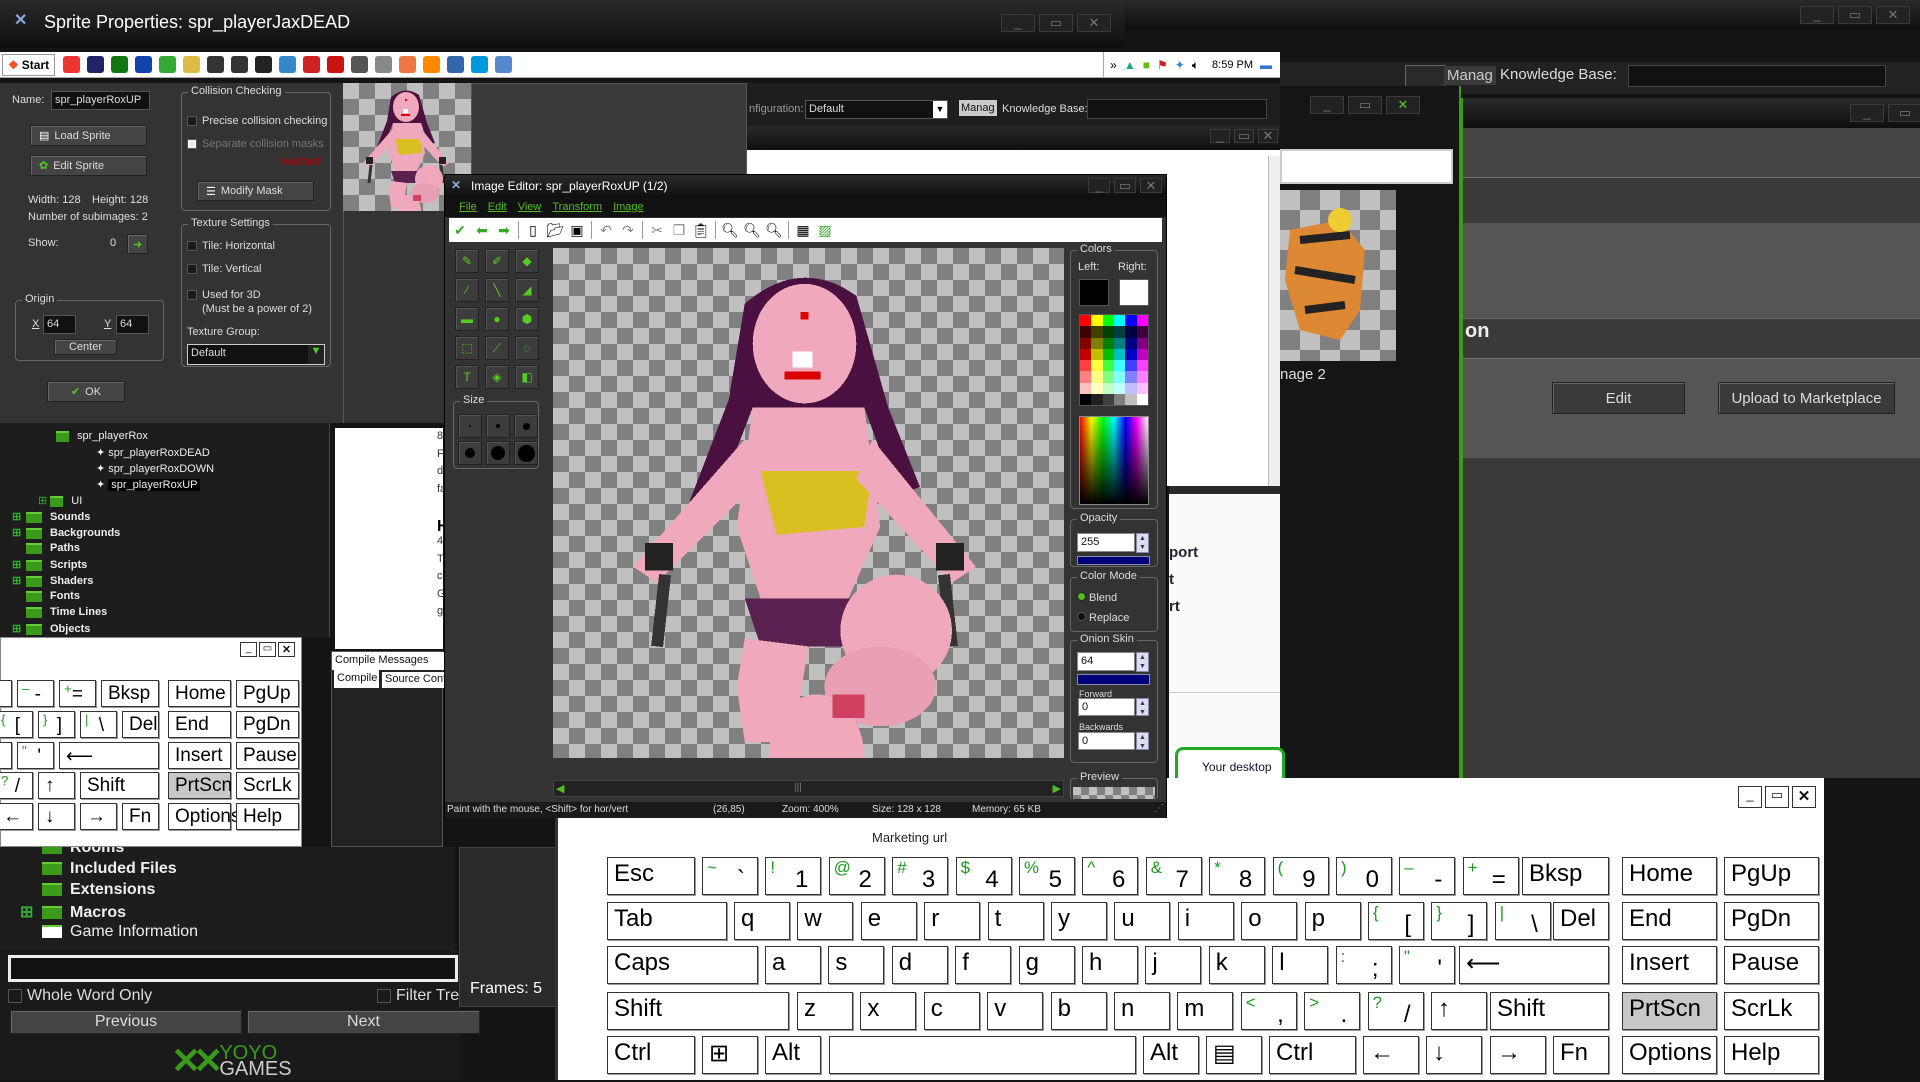 This screenshot has width=1920, height=1082. Describe the element at coordinates (29, 64) in the screenshot. I see `start-button: ❖ Start` at that location.